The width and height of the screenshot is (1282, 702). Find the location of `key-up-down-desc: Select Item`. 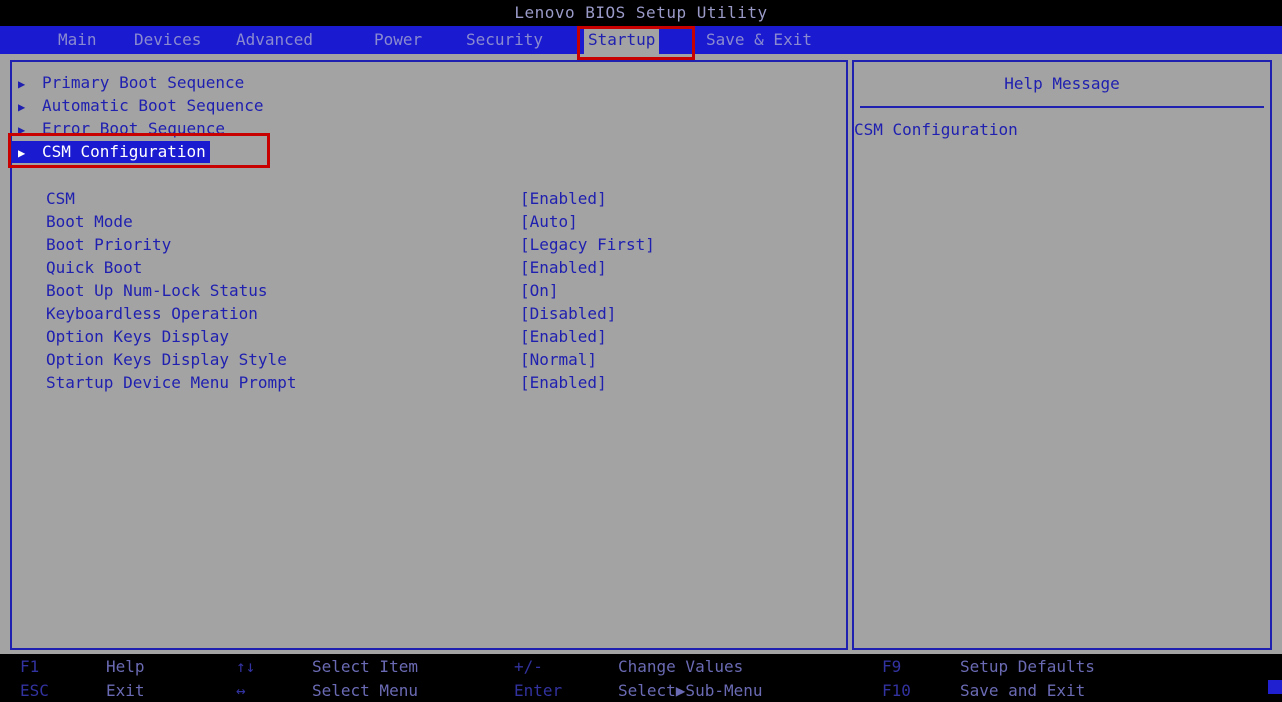

key-up-down-desc: Select Item is located at coordinates (365, 666).